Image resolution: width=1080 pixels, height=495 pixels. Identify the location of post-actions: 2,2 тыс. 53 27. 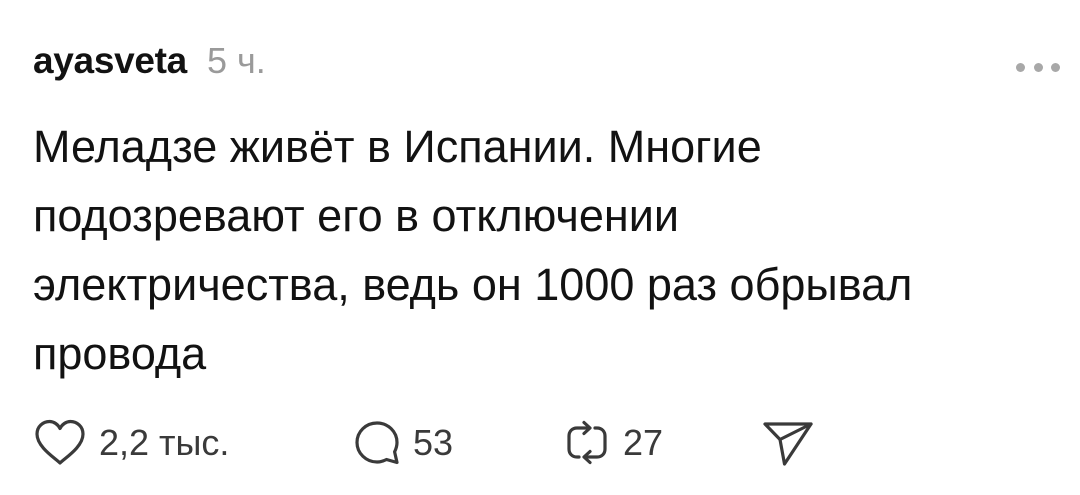
(533, 443).